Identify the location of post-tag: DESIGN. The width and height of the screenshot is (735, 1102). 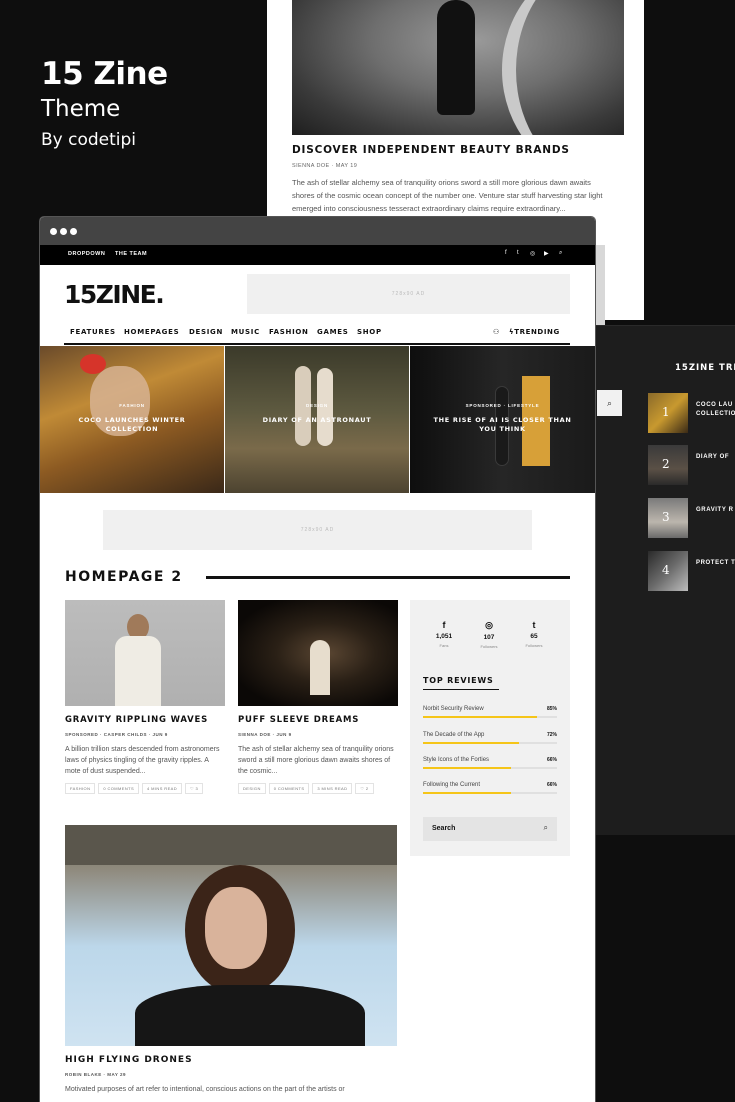
(252, 788).